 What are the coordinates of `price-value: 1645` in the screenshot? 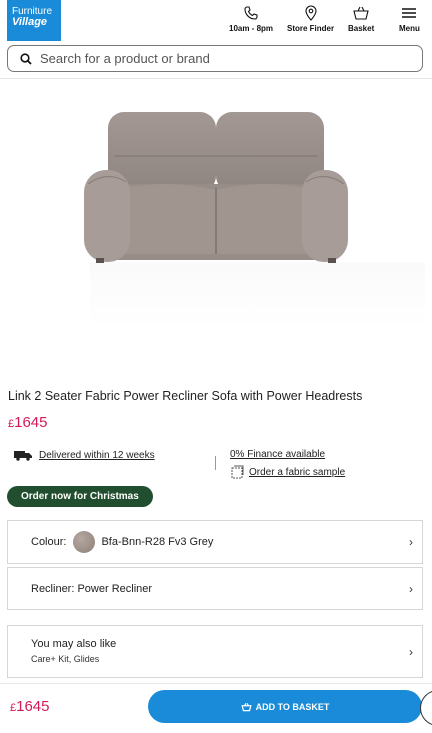 It's located at (31, 422).